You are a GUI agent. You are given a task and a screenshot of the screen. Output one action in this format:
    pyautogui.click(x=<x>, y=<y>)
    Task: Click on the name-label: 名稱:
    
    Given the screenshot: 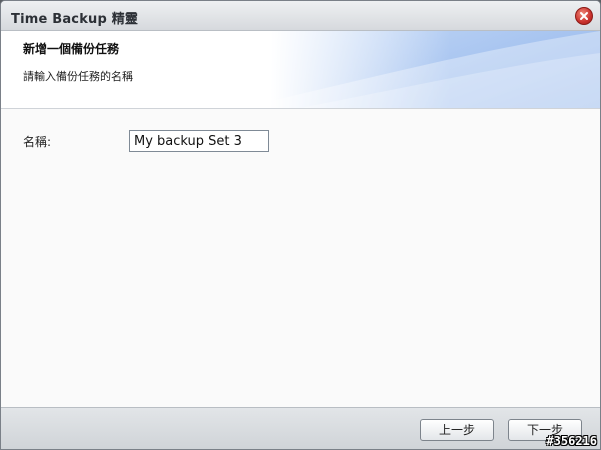 What is the action you would take?
    pyautogui.click(x=37, y=142)
    